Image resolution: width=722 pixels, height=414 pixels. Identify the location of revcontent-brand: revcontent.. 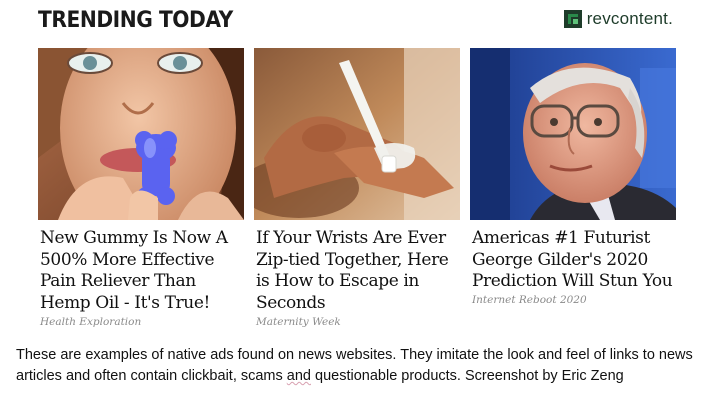
(618, 19).